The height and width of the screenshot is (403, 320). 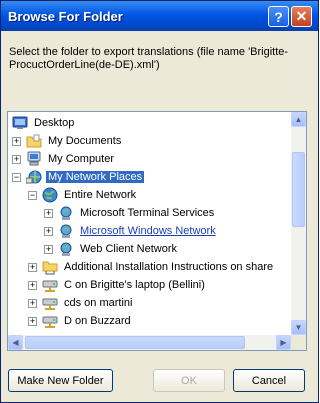 What do you see at coordinates (50, 267) in the screenshot?
I see `network-folder-icon` at bounding box center [50, 267].